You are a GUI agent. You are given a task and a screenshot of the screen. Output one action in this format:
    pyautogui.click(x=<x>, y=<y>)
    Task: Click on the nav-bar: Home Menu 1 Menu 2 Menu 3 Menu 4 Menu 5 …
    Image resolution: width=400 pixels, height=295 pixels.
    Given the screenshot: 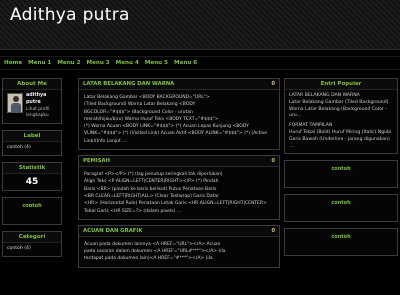 What is the action you would take?
    pyautogui.click(x=200, y=63)
    